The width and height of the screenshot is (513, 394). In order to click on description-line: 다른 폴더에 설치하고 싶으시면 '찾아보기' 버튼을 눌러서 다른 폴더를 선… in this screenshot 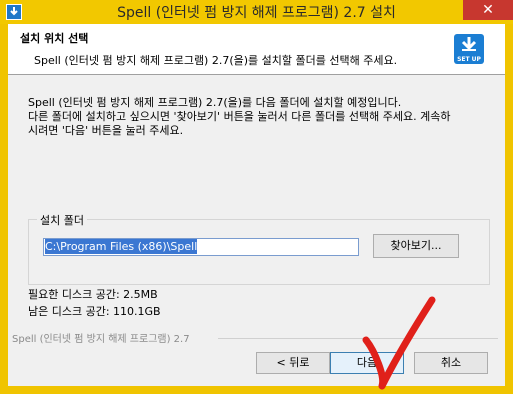, I will do `click(239, 116)`.